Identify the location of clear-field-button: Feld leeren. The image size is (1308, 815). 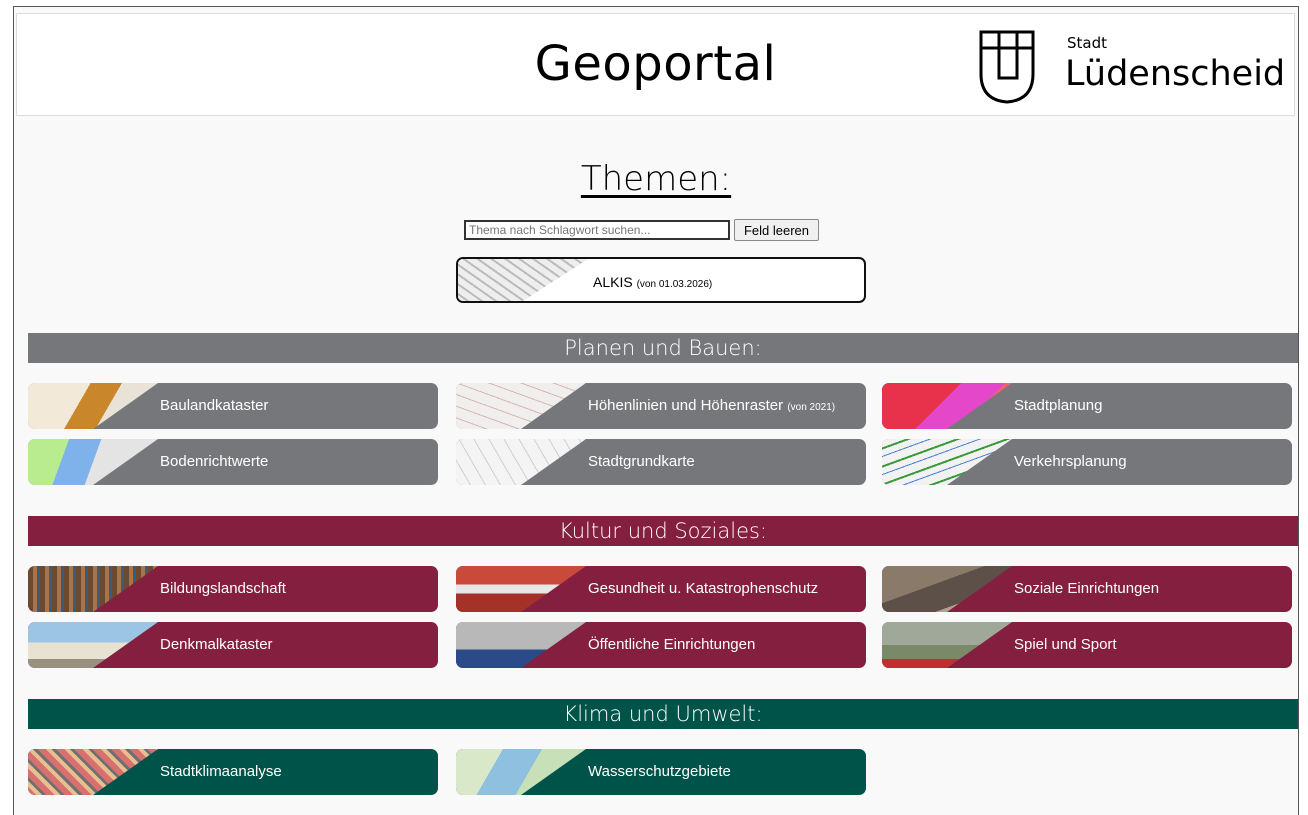
(776, 230).